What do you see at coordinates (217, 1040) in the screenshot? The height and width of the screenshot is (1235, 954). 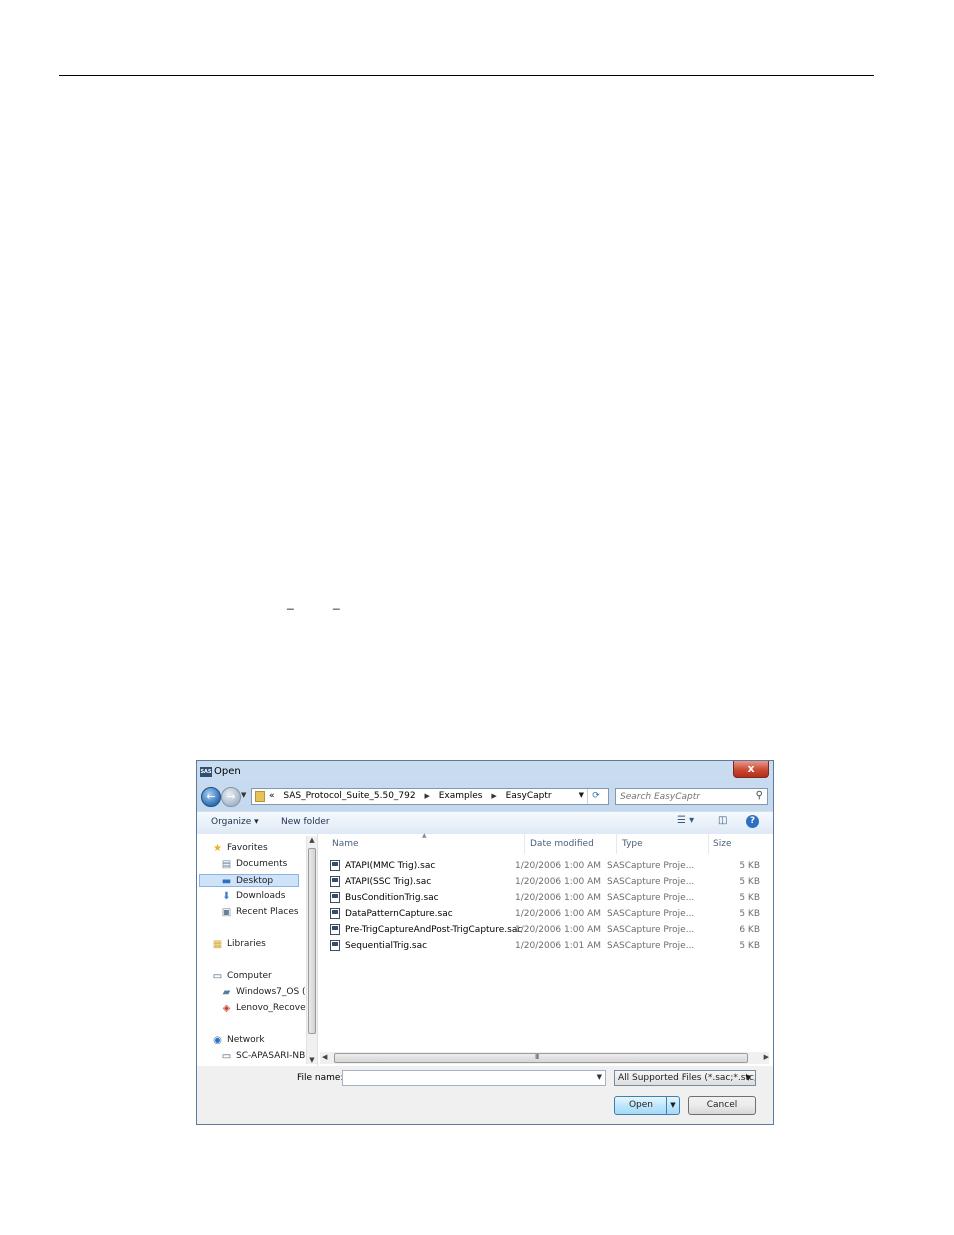 I see `network-icon: ◉` at bounding box center [217, 1040].